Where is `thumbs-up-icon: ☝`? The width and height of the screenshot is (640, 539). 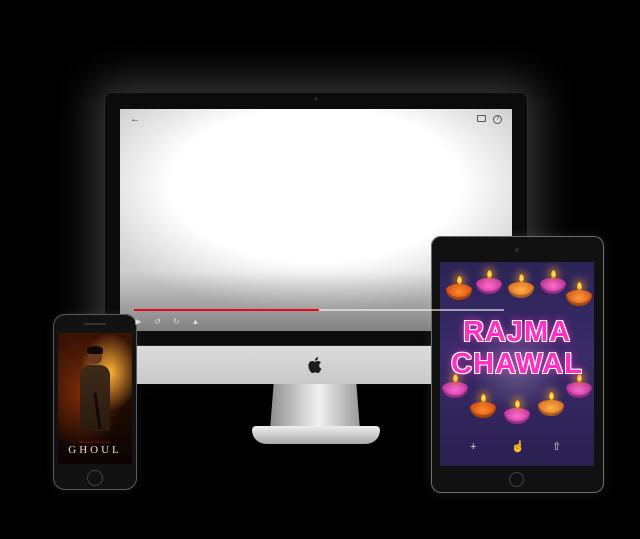 thumbs-up-icon: ☝ is located at coordinates (518, 447).